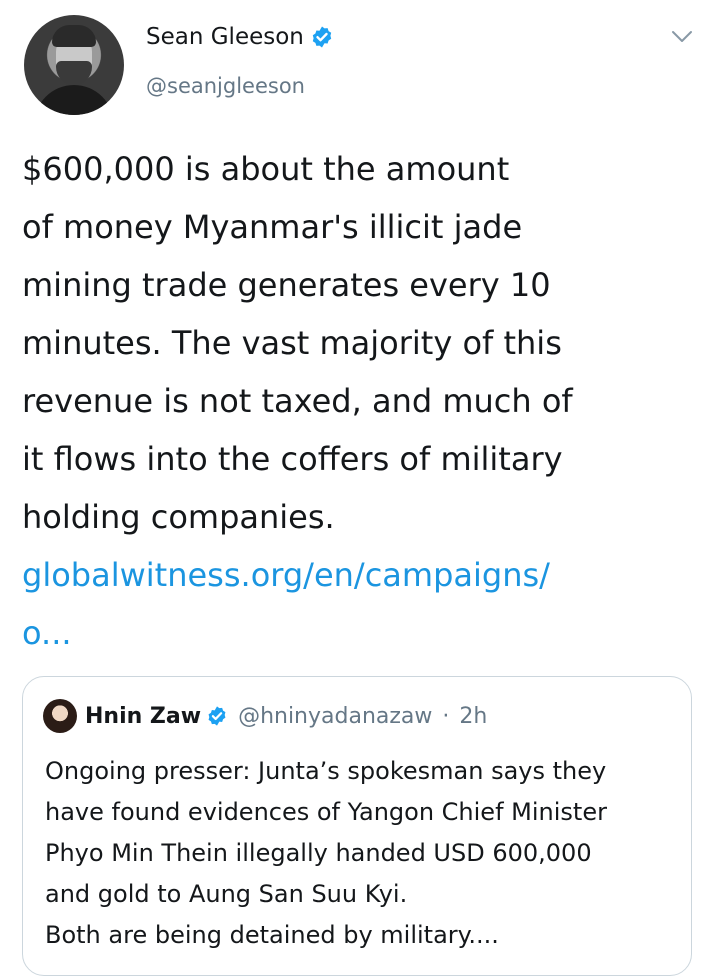 This screenshot has width=716, height=976. I want to click on author-display-name: Sean Gleeson, so click(225, 37).